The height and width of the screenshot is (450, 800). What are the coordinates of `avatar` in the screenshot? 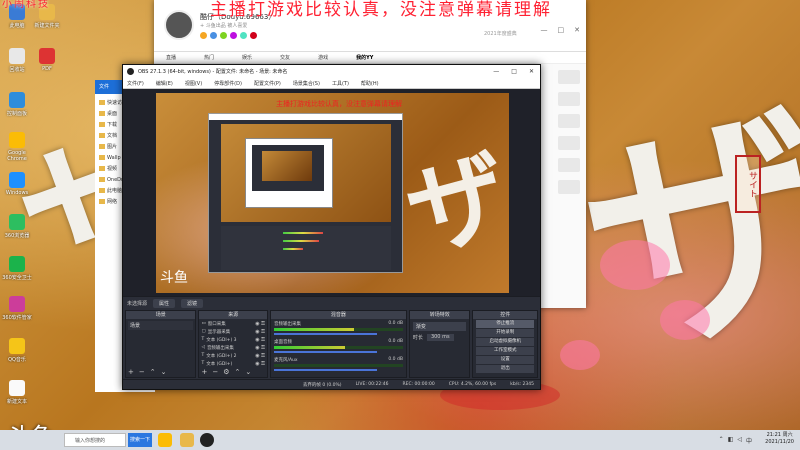 It's located at (179, 25).